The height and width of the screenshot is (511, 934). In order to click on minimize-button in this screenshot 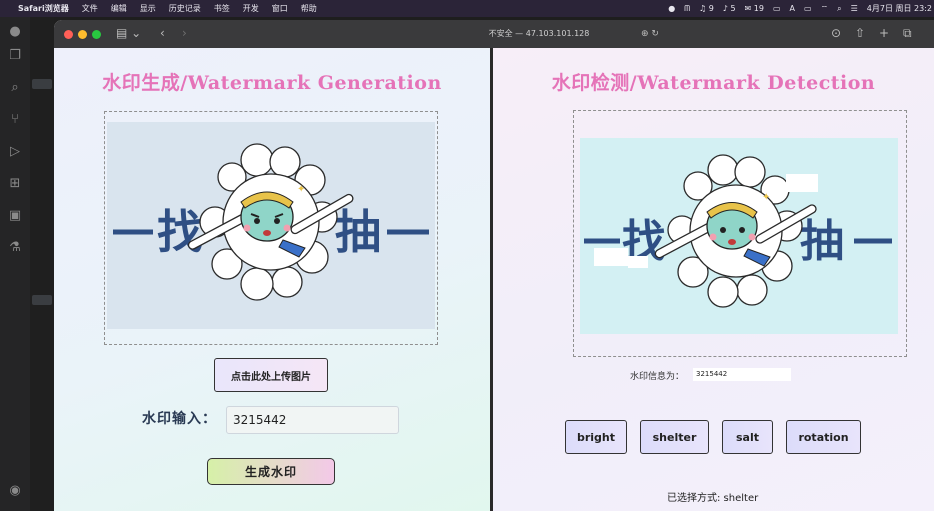, I will do `click(82, 34)`.